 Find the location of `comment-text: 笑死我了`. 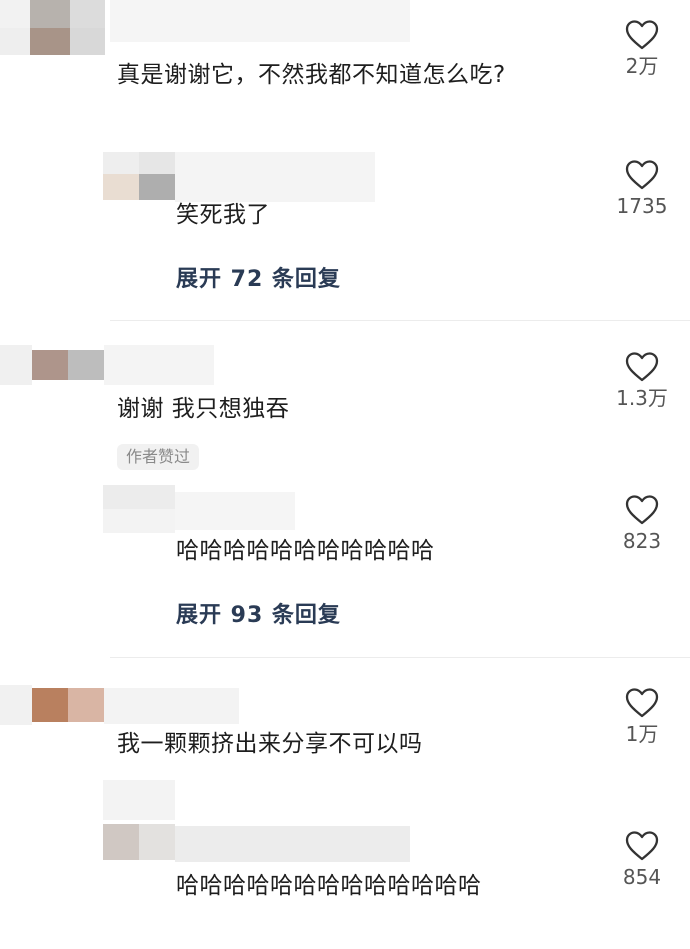

comment-text: 笑死我了 is located at coordinates (223, 215).